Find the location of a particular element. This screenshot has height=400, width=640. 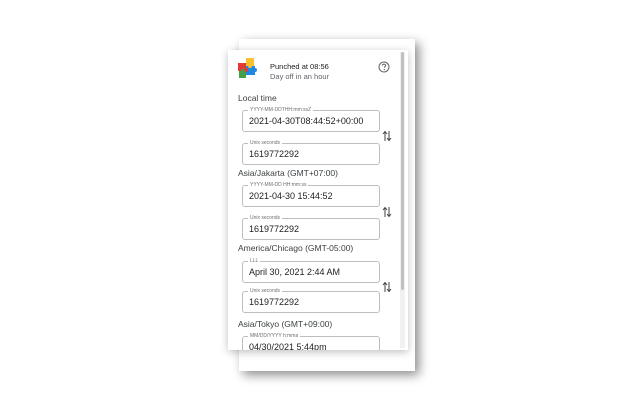

tokyo-datetime-field: MM/DD/YYYY h:mma 04/30/2021 5:44pm is located at coordinates (311, 341).